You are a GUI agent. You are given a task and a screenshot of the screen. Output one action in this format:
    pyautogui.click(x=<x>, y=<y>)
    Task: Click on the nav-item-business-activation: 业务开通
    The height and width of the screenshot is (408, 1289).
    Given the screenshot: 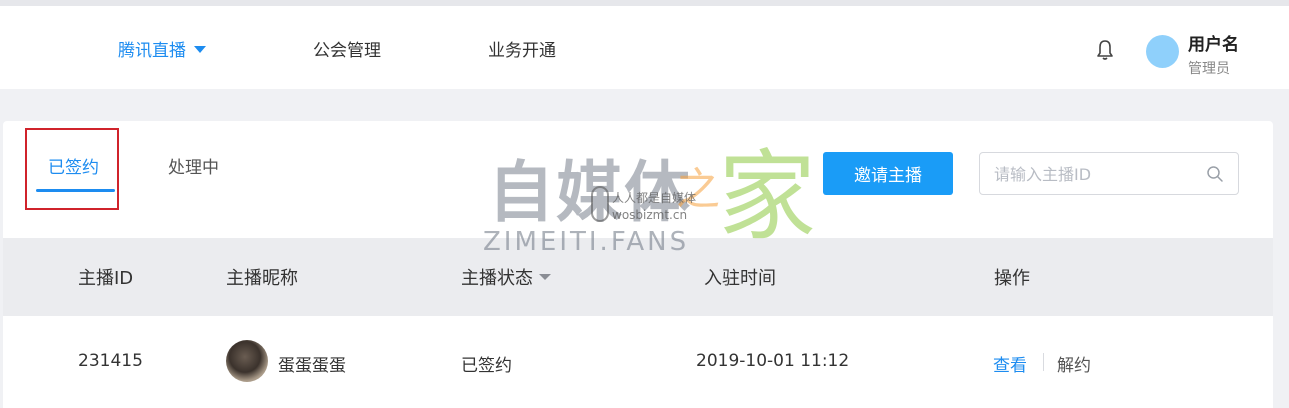 What is the action you would take?
    pyautogui.click(x=522, y=48)
    